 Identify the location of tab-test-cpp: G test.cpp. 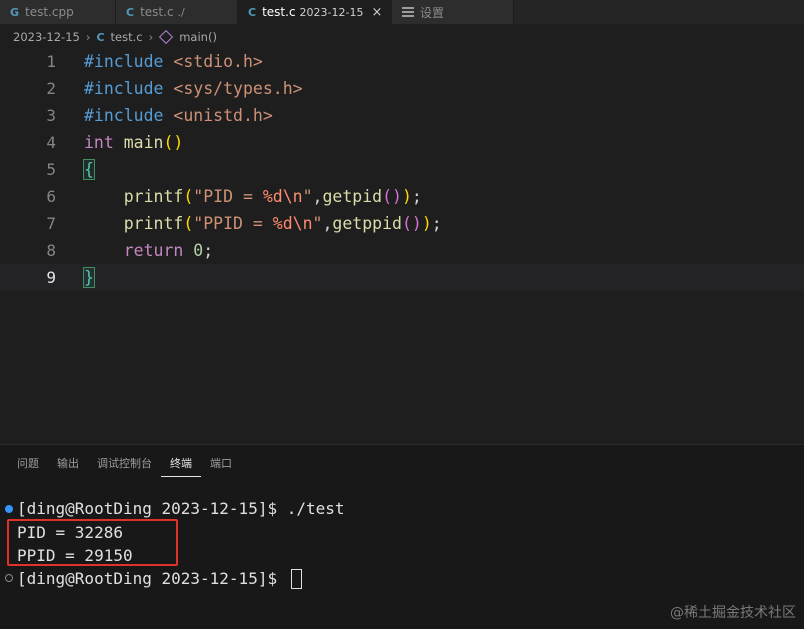
(58, 12).